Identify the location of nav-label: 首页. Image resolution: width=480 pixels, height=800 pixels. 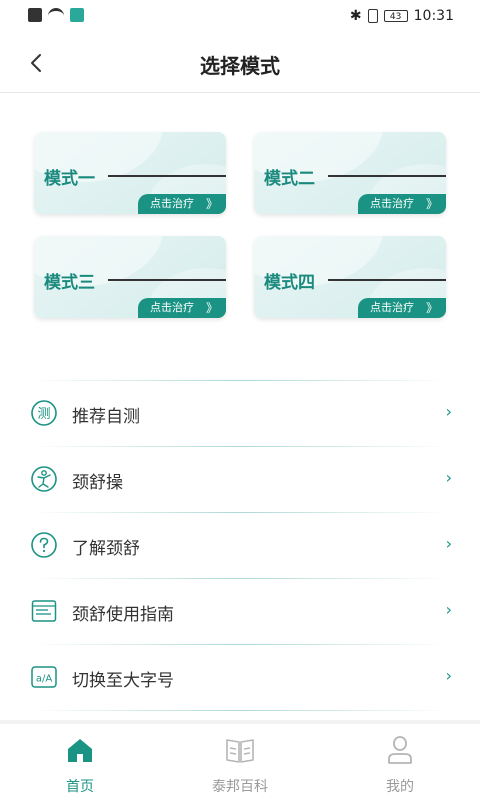
(80, 787).